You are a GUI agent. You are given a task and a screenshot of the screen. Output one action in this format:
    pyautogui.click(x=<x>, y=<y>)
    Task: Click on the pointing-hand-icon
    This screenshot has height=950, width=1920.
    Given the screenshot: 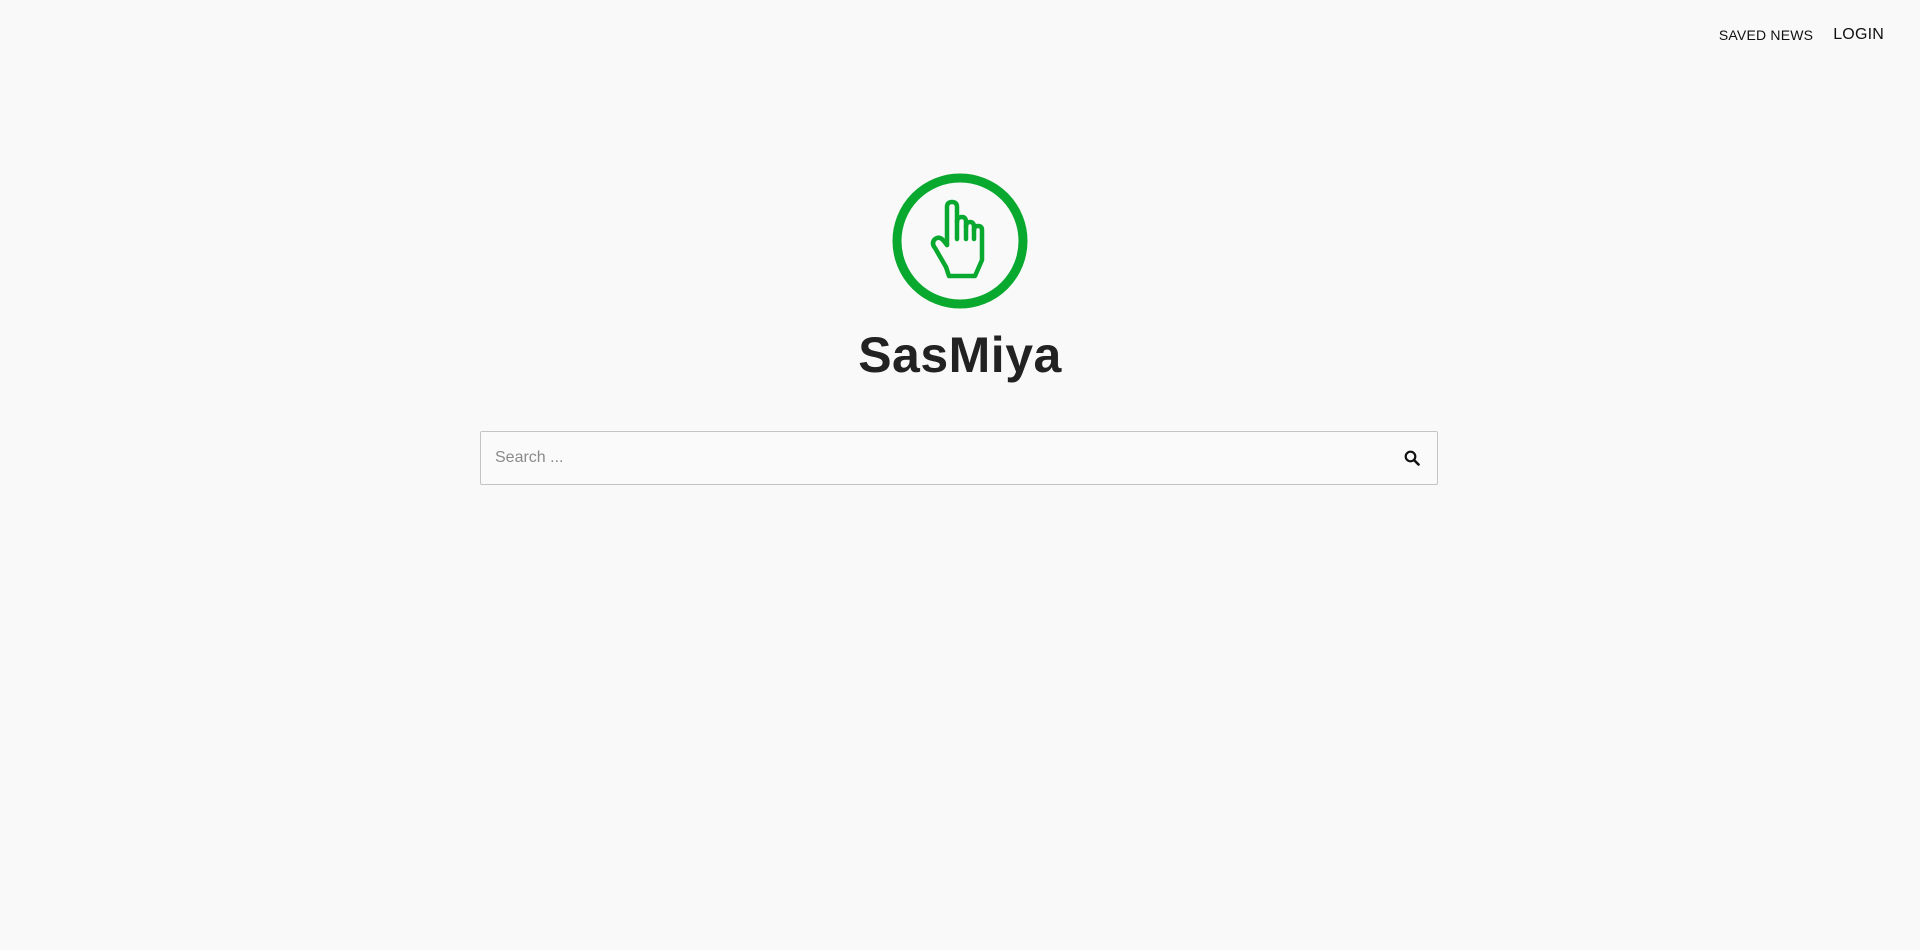 What is the action you would take?
    pyautogui.click(x=960, y=241)
    